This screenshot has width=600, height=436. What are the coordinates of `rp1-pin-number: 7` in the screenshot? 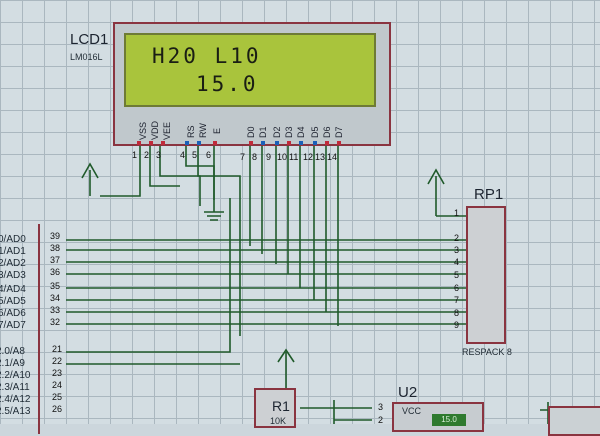 It's located at (457, 300).